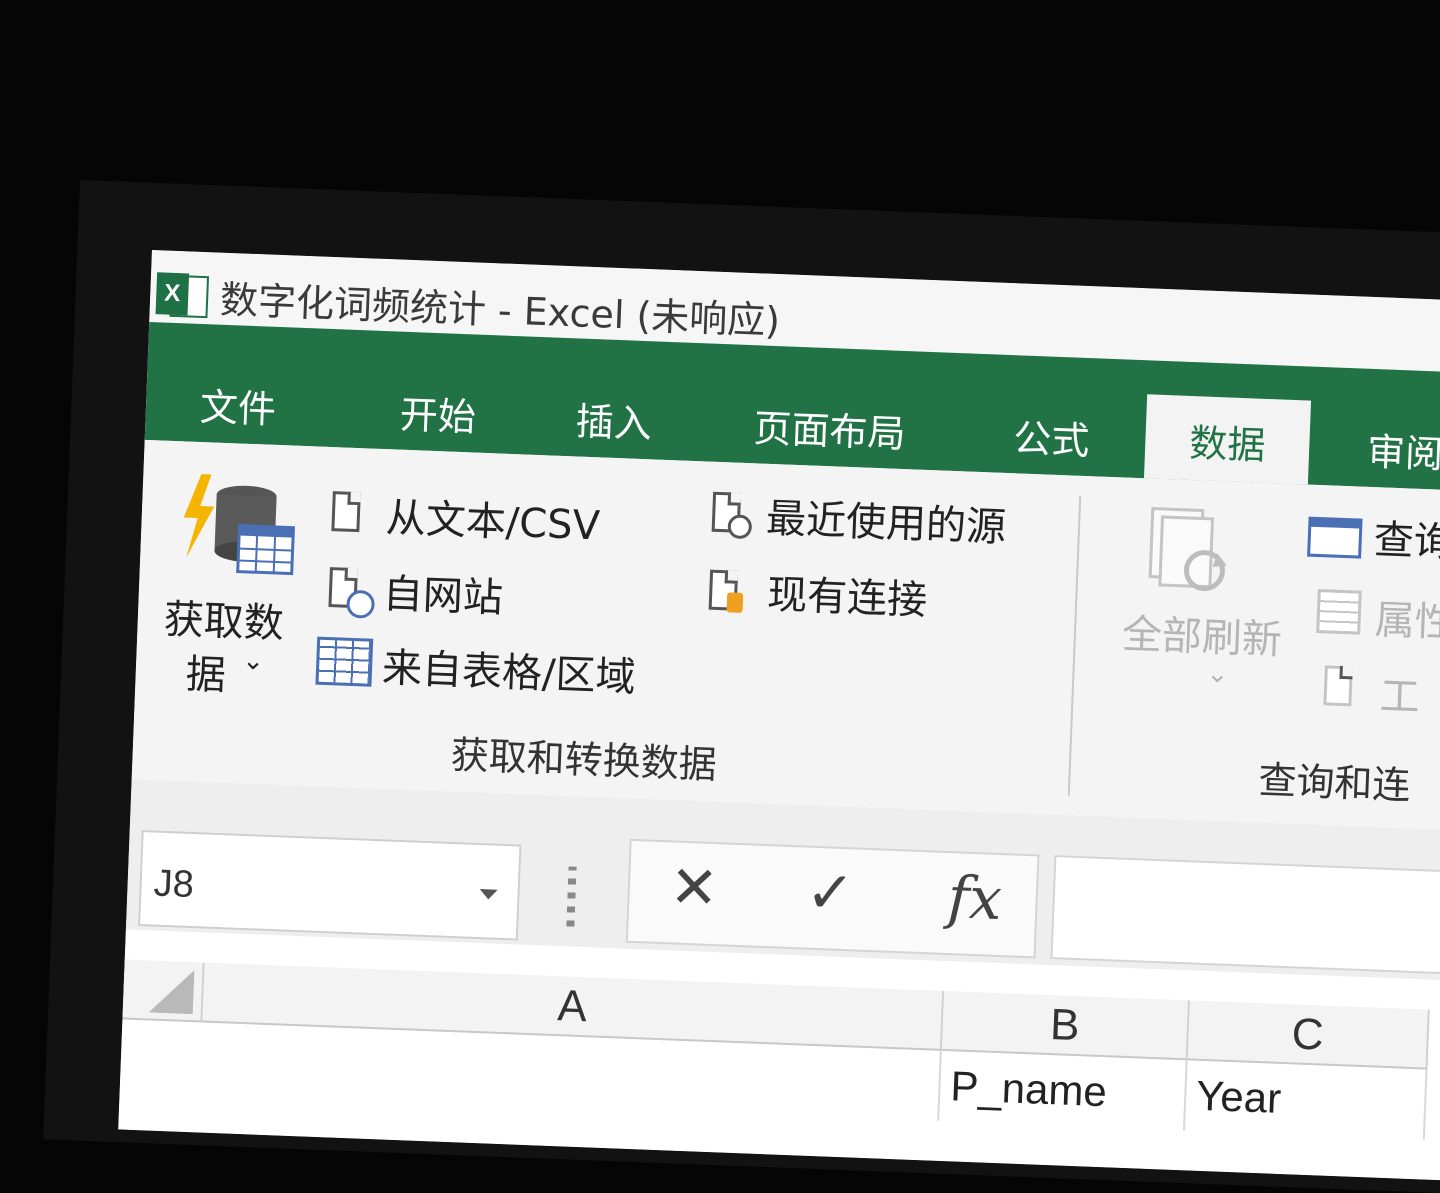 The width and height of the screenshot is (1440, 1193). Describe the element at coordinates (223, 622) in the screenshot. I see `get-data-label-line1: 获取数` at that location.